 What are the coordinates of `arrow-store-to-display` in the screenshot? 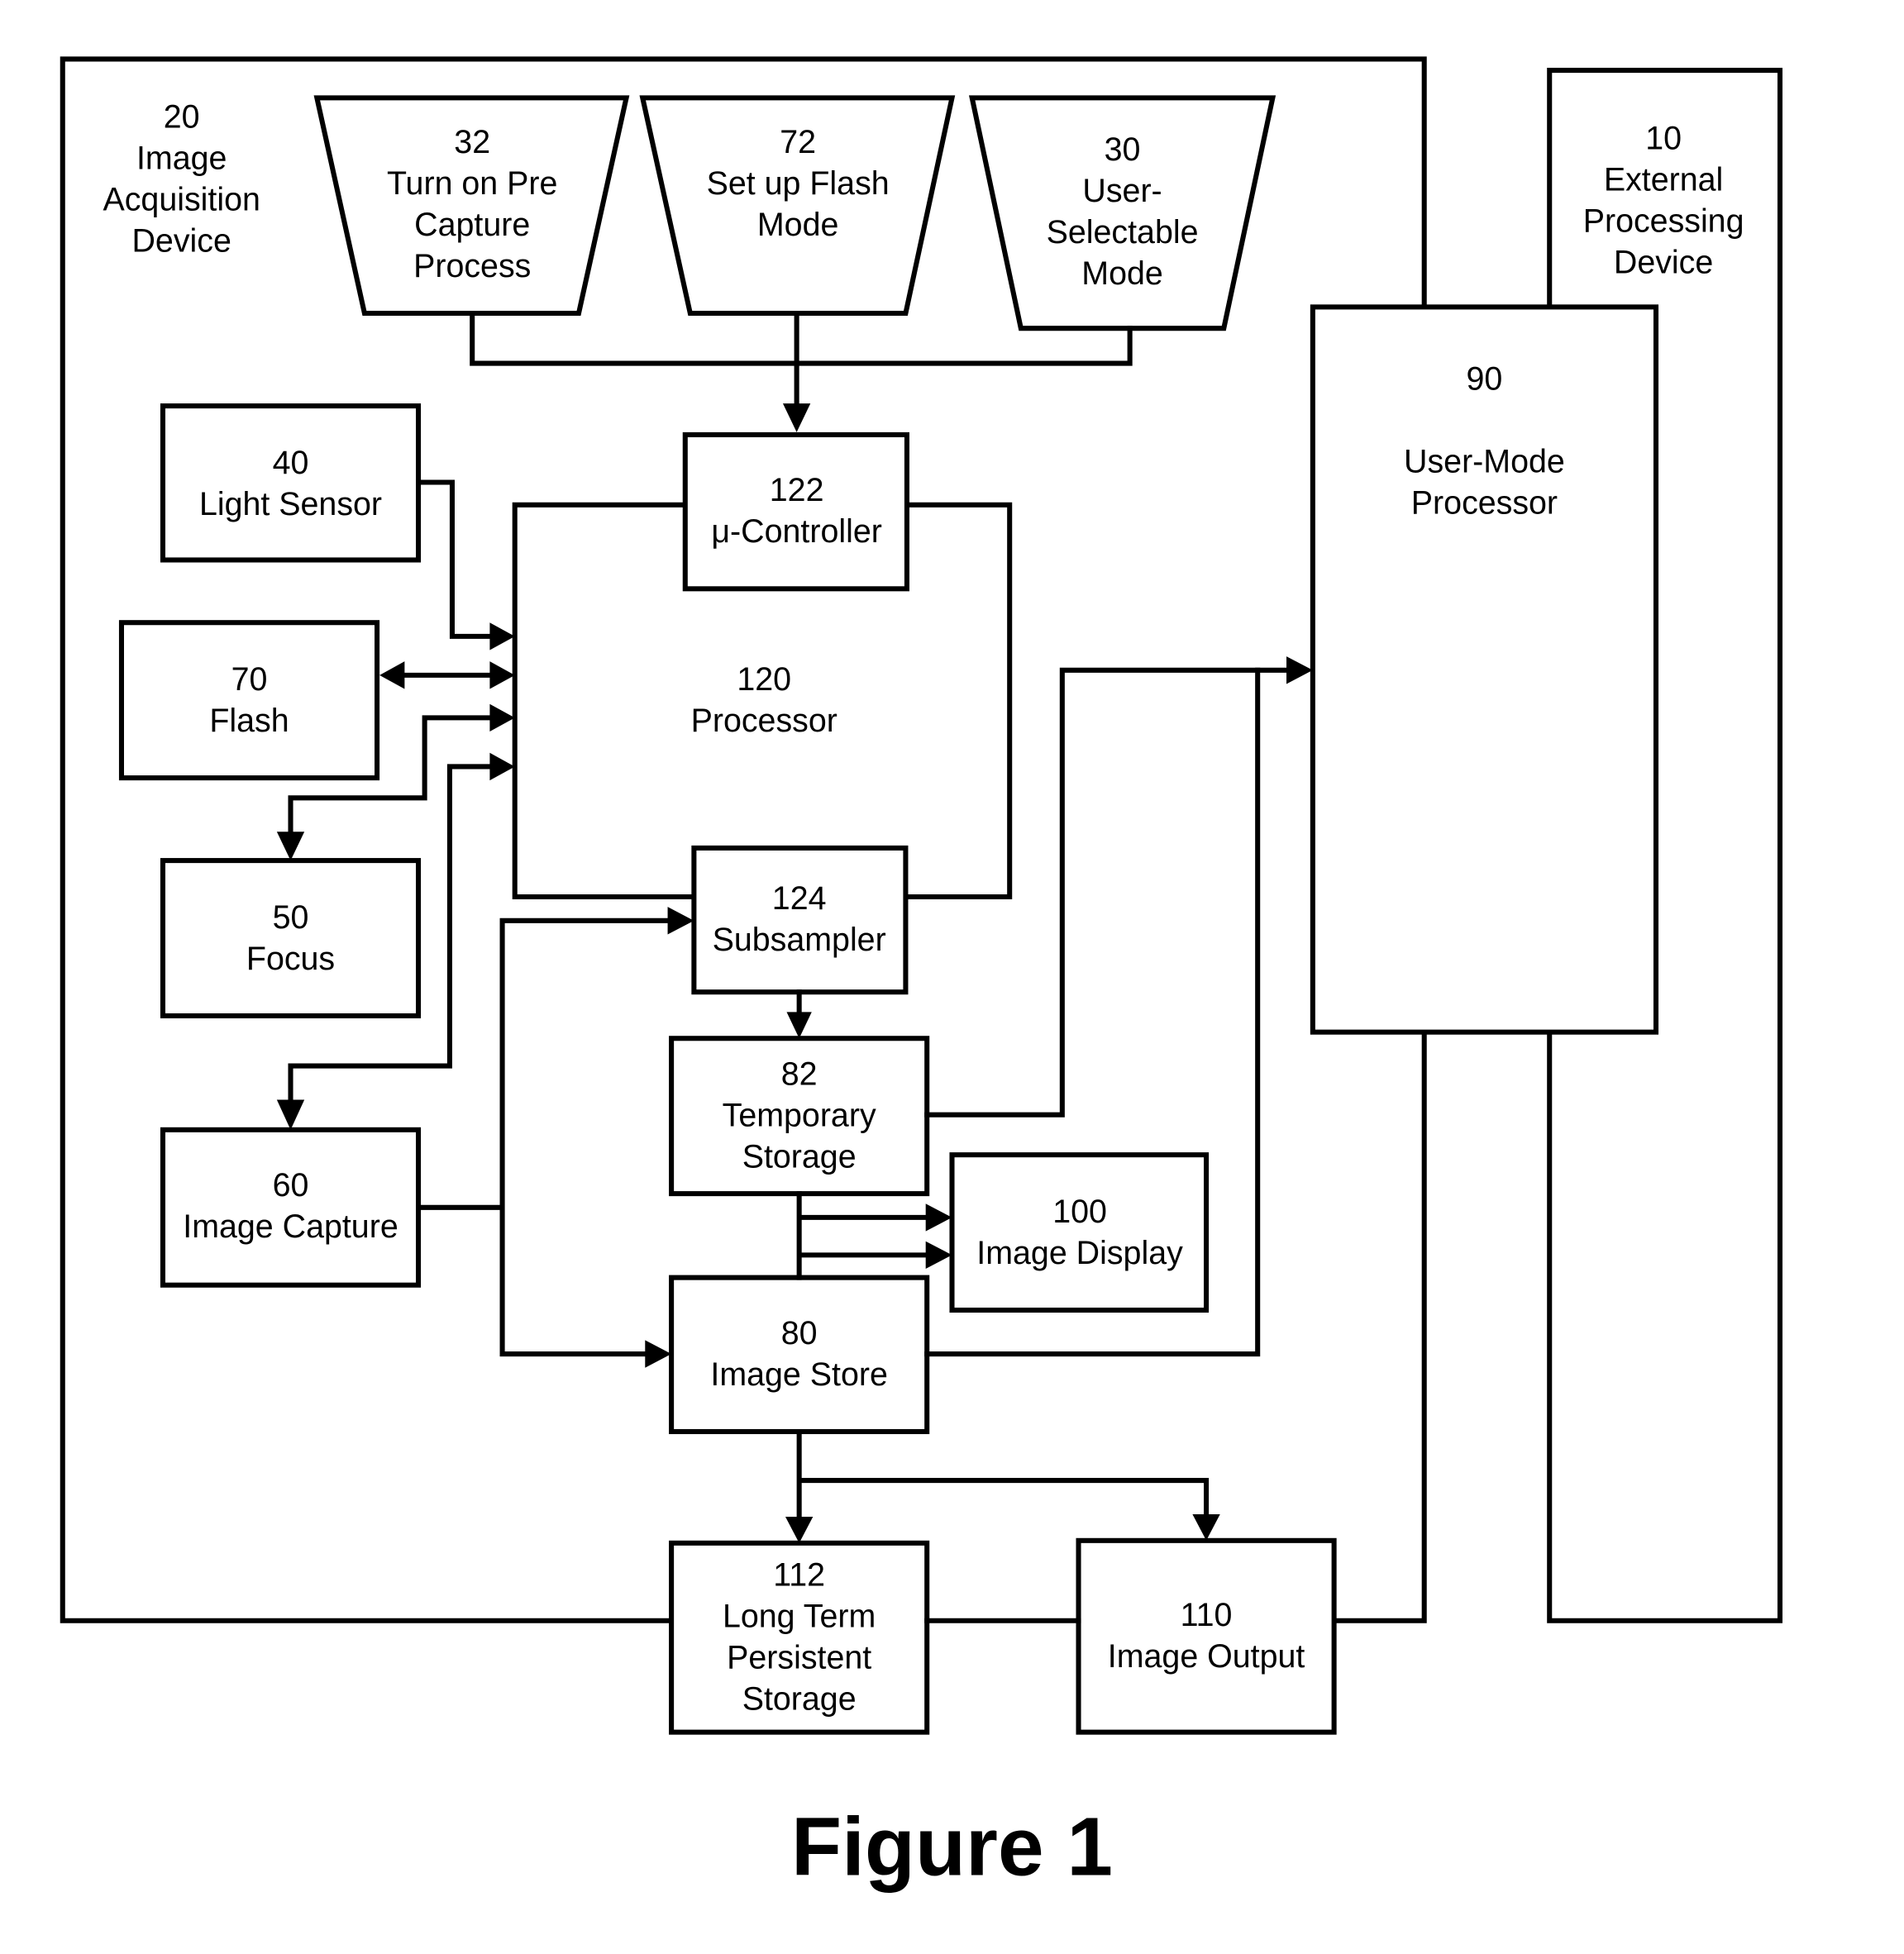 It's located at (938, 1255).